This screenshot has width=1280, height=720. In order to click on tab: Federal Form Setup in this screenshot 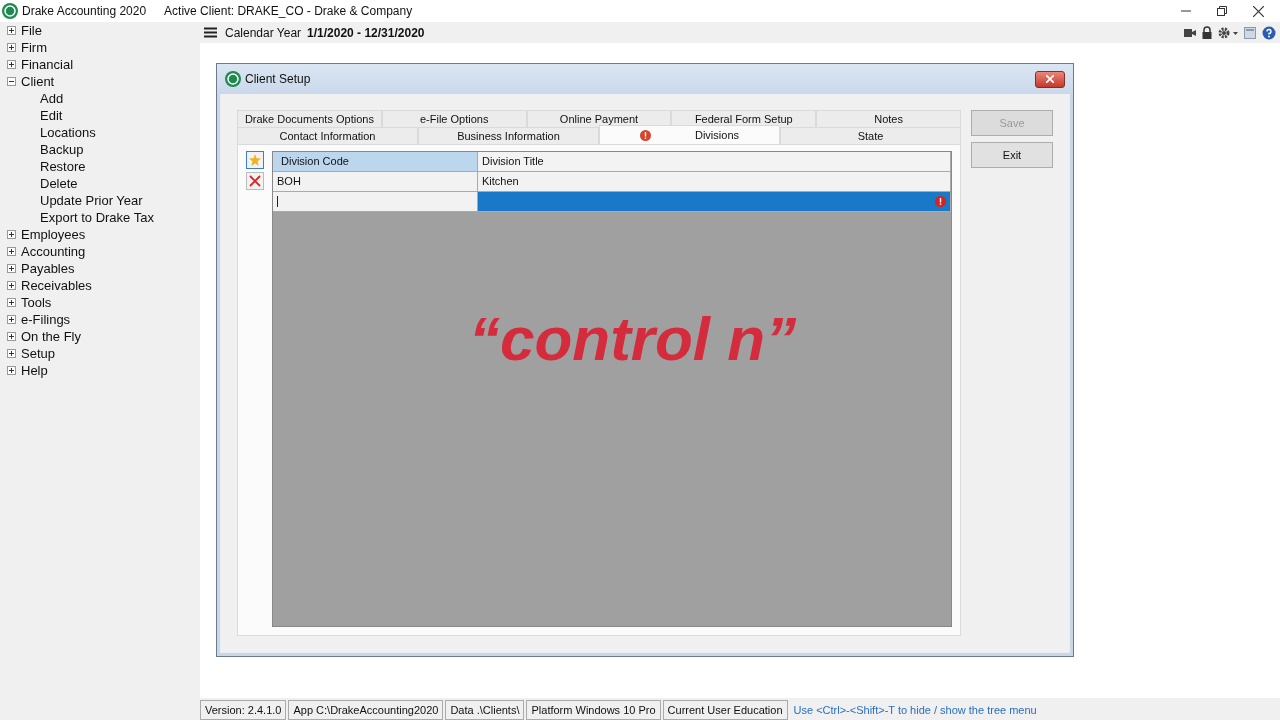, I will do `click(744, 118)`.